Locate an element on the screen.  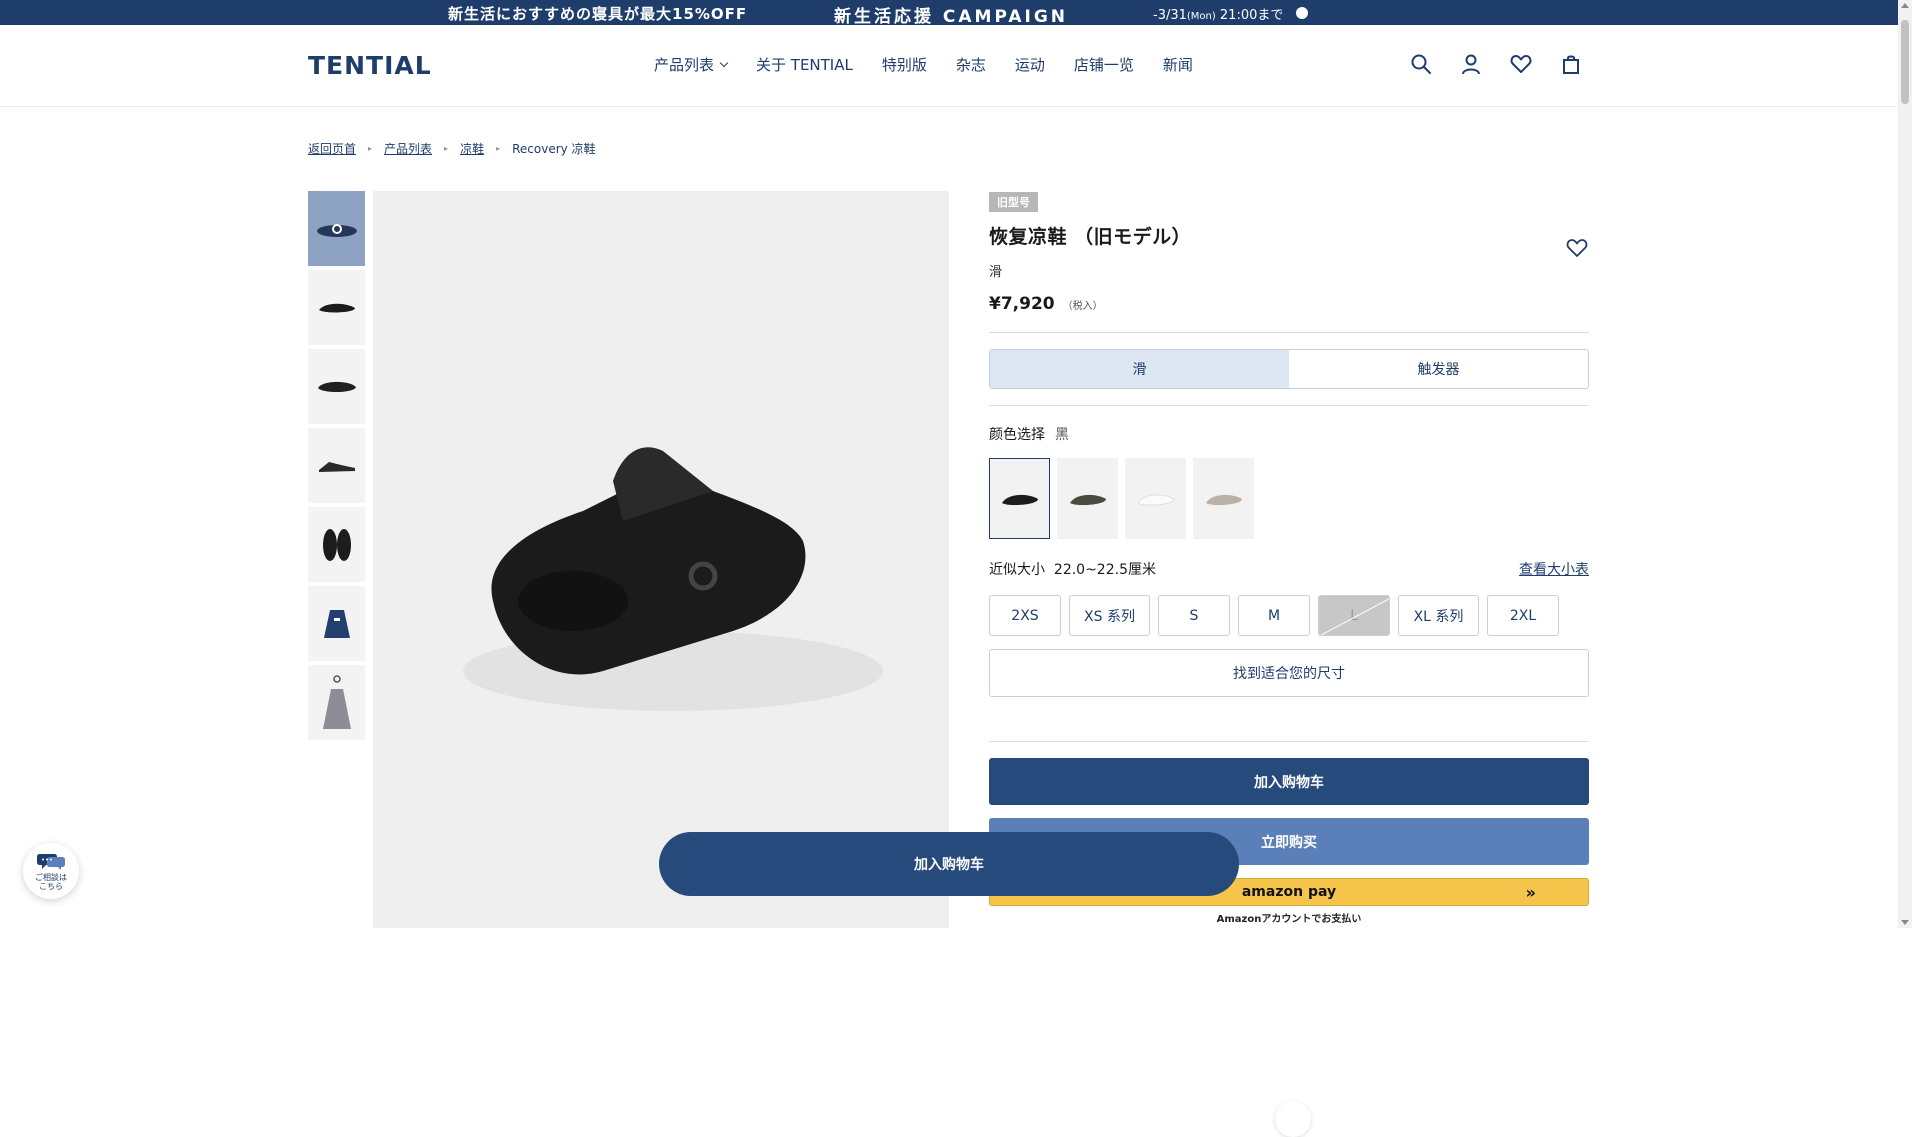
sandal-olive-icon is located at coordinates (1087, 499).